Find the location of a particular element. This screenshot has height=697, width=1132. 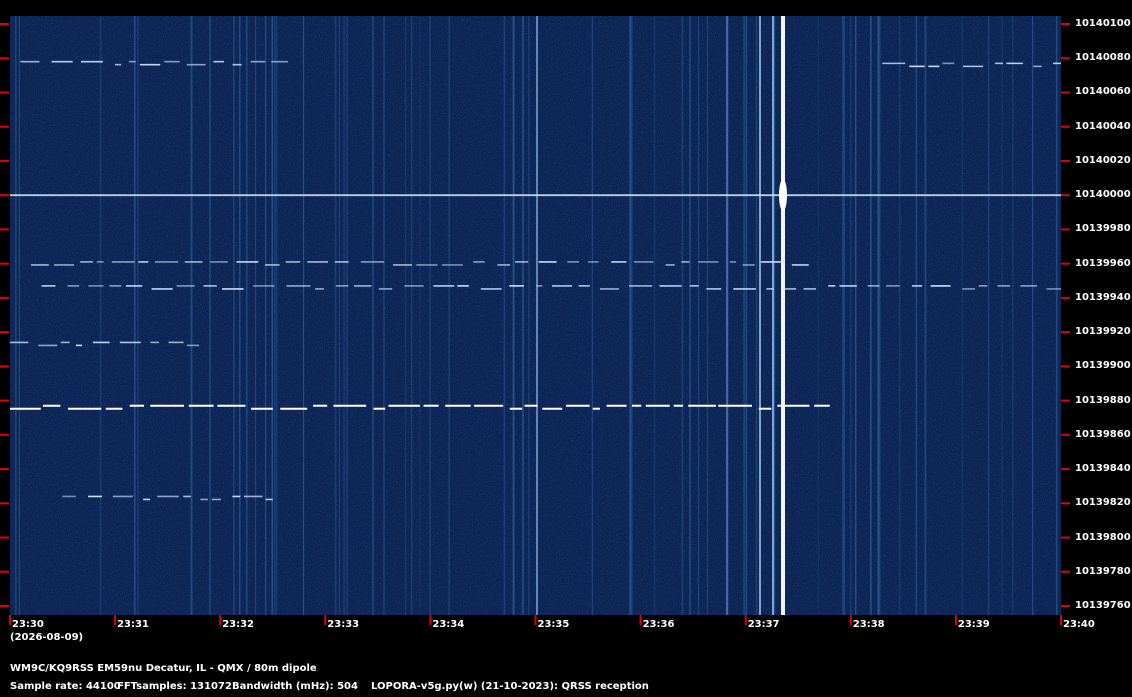

sample-rate-label: Sample rate: 44100 is located at coordinates (65, 686).